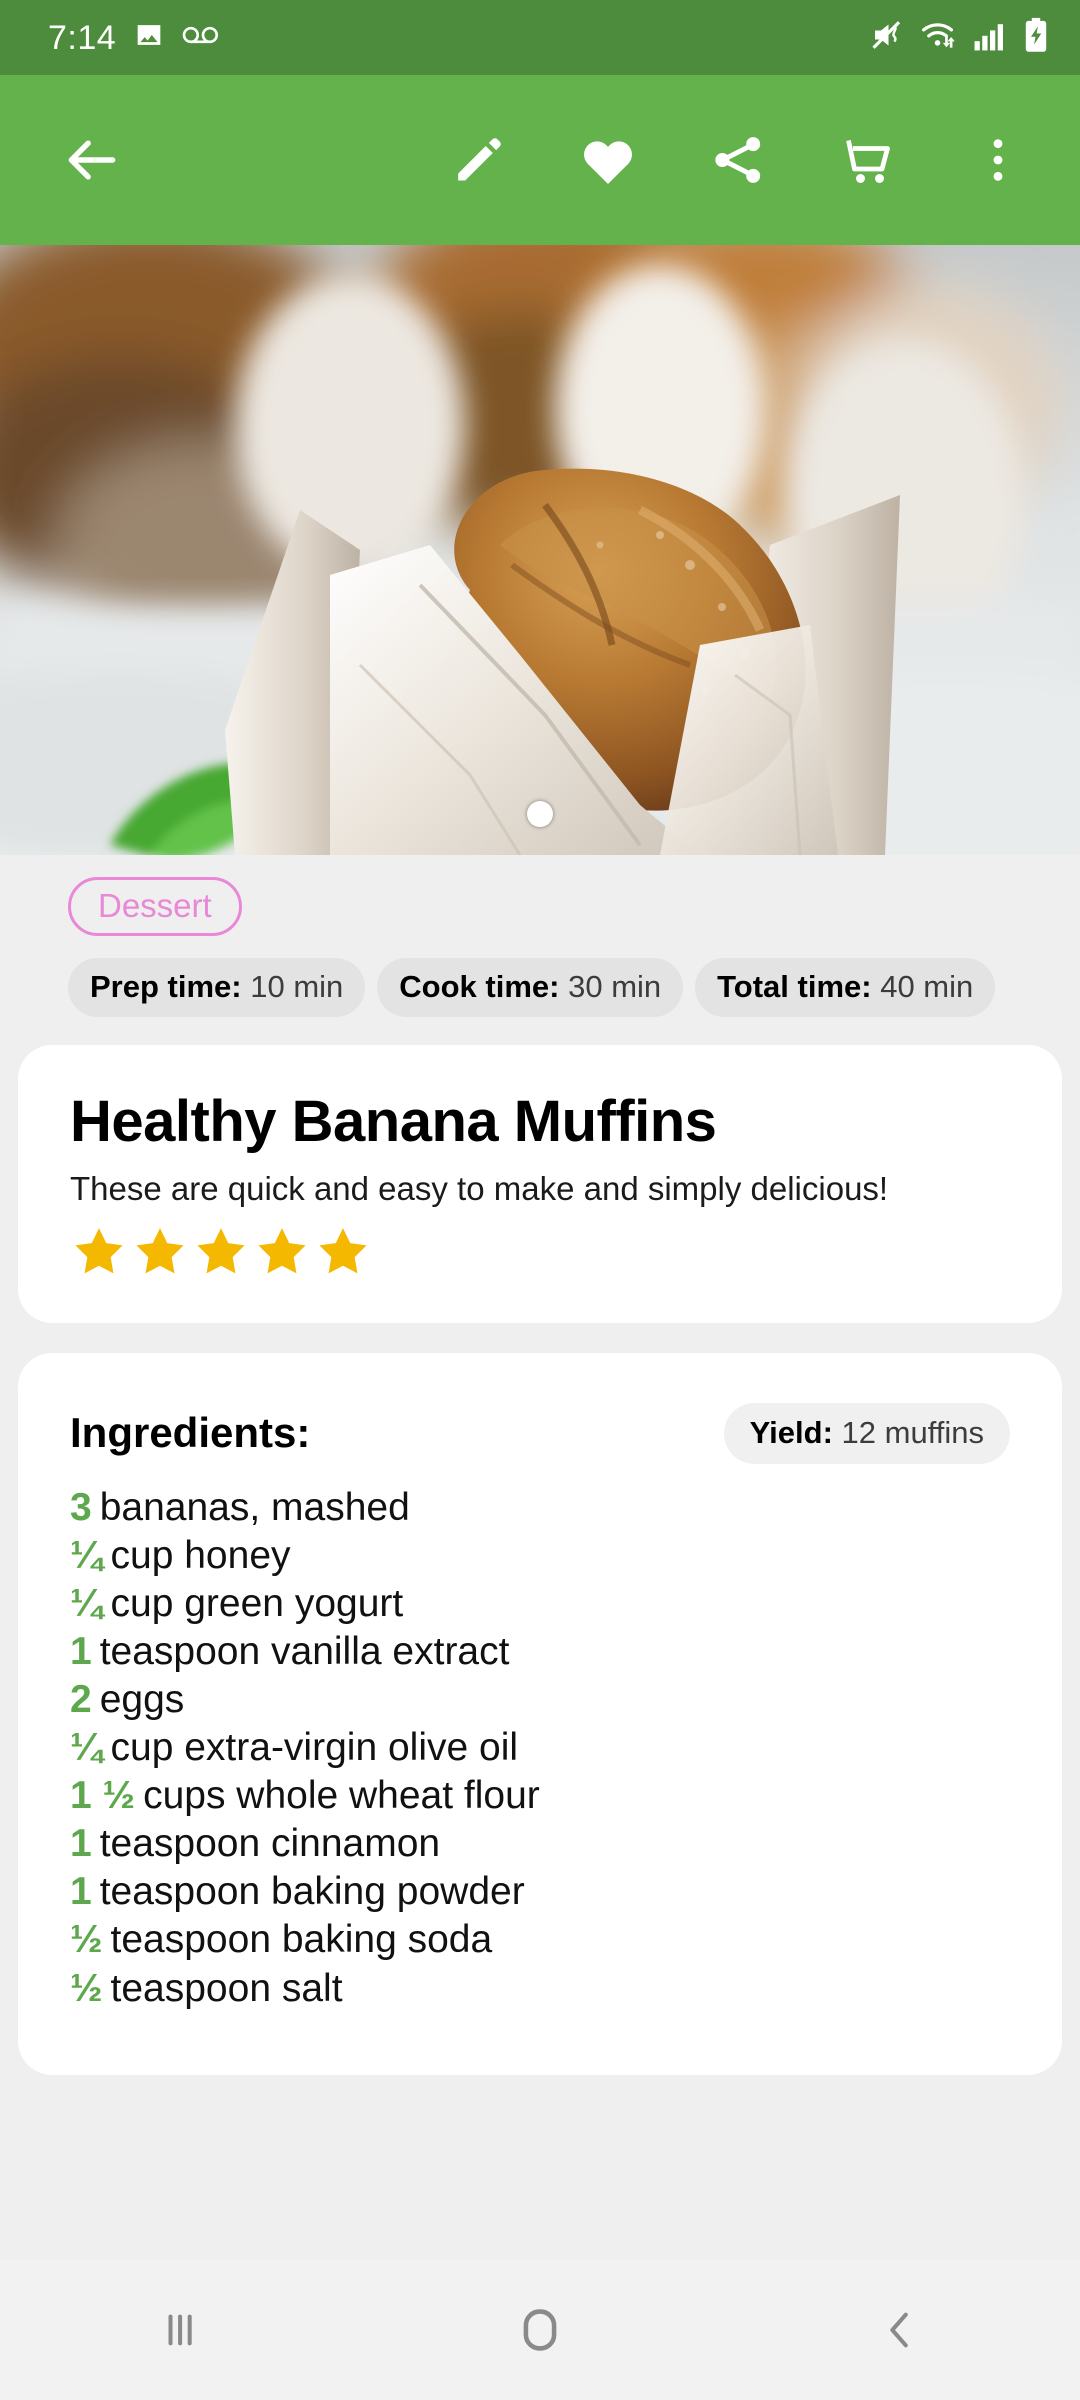 This screenshot has height=2400, width=1080. I want to click on ingredients-heading: Ingredients:, so click(190, 1433).